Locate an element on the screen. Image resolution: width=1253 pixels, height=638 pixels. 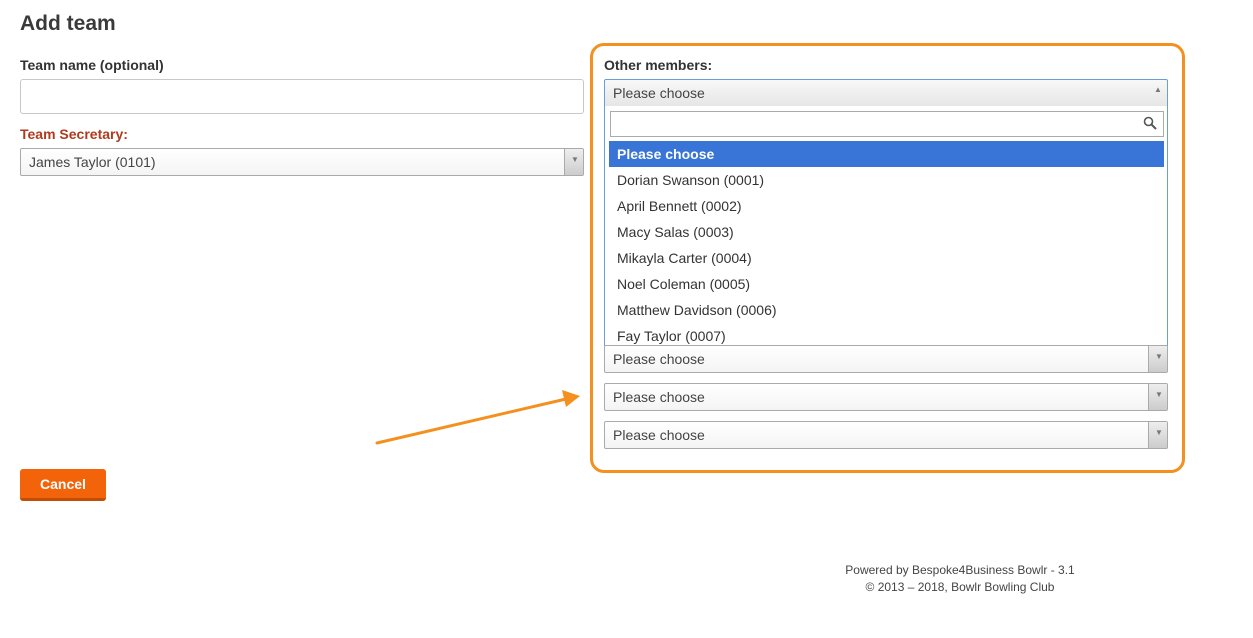
footer-powered-by: Powered by Bespoke4Business Bowlr - 3.1 is located at coordinates (960, 570).